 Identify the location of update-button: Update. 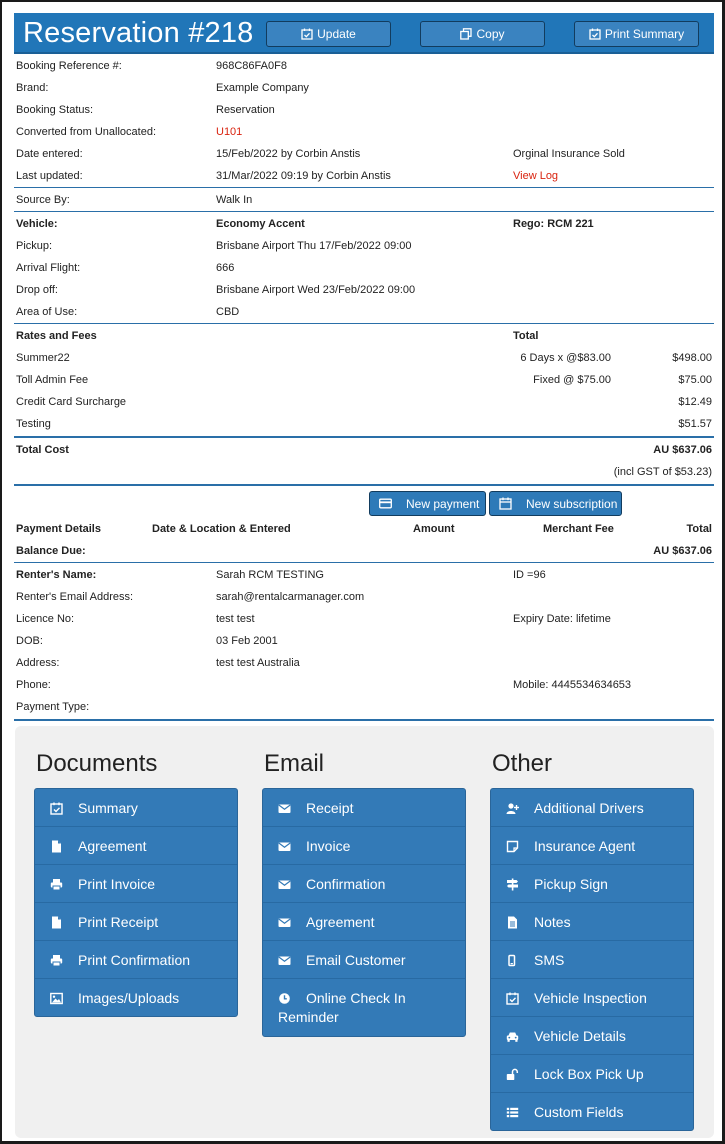
(328, 34).